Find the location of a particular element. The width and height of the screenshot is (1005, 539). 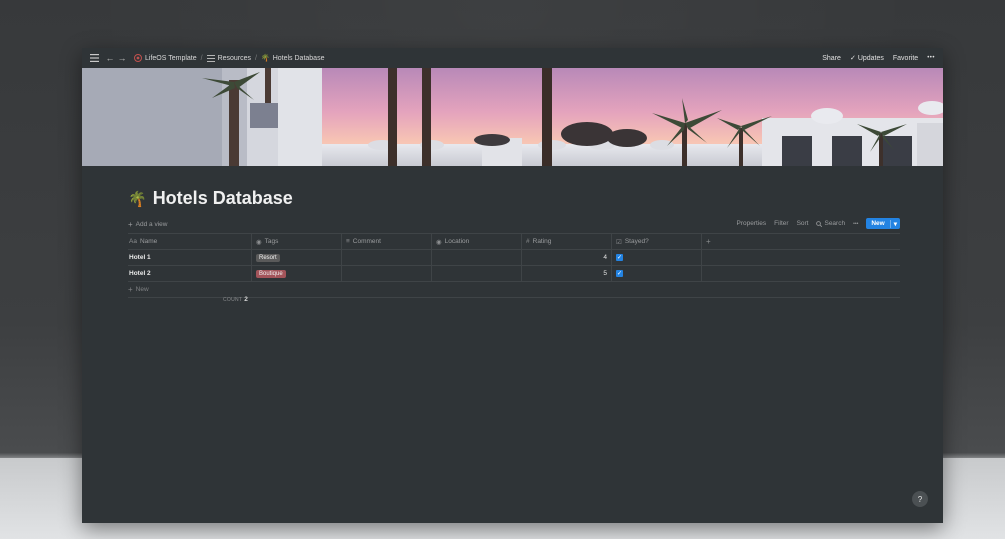

column-header-tags: ◉ Tags is located at coordinates (297, 241).